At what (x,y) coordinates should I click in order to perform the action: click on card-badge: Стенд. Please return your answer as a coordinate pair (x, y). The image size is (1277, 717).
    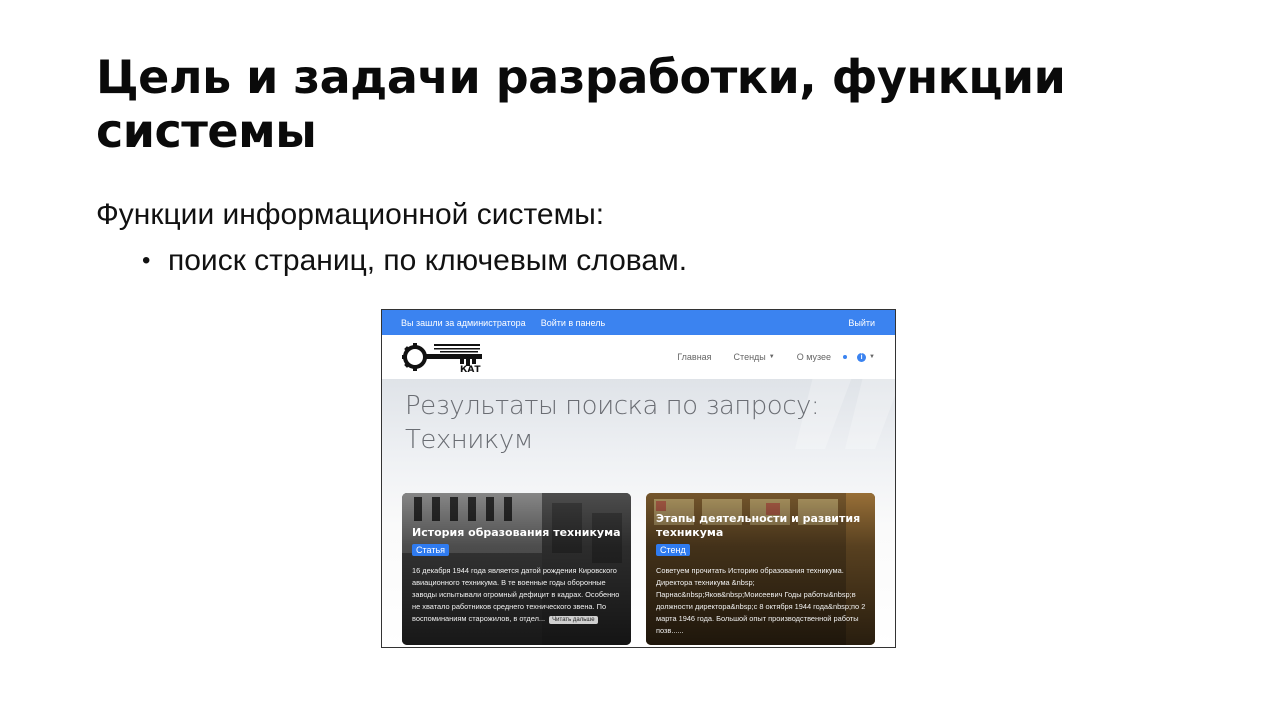
    Looking at the image, I should click on (673, 550).